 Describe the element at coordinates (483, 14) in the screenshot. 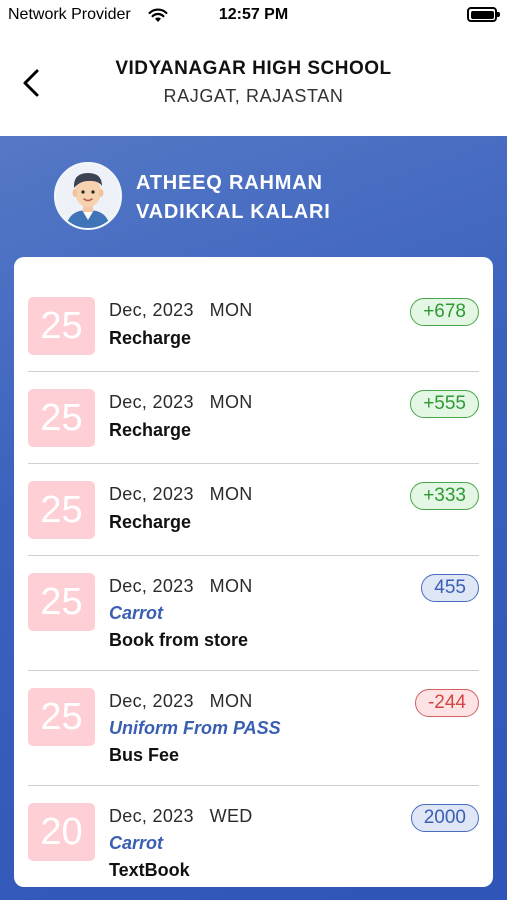

I see `battery-icon` at that location.